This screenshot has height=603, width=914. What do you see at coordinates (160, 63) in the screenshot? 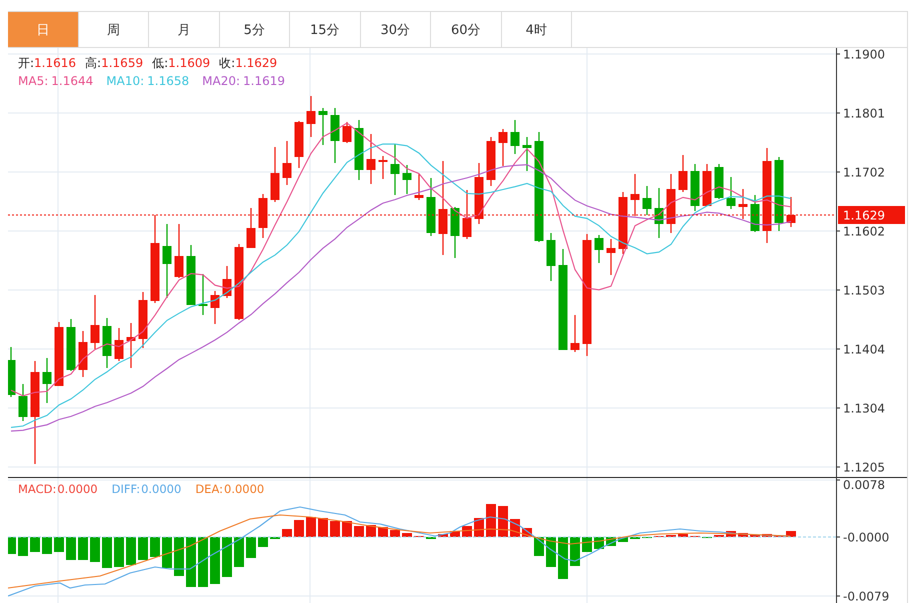
I see `price-label: 低:` at bounding box center [160, 63].